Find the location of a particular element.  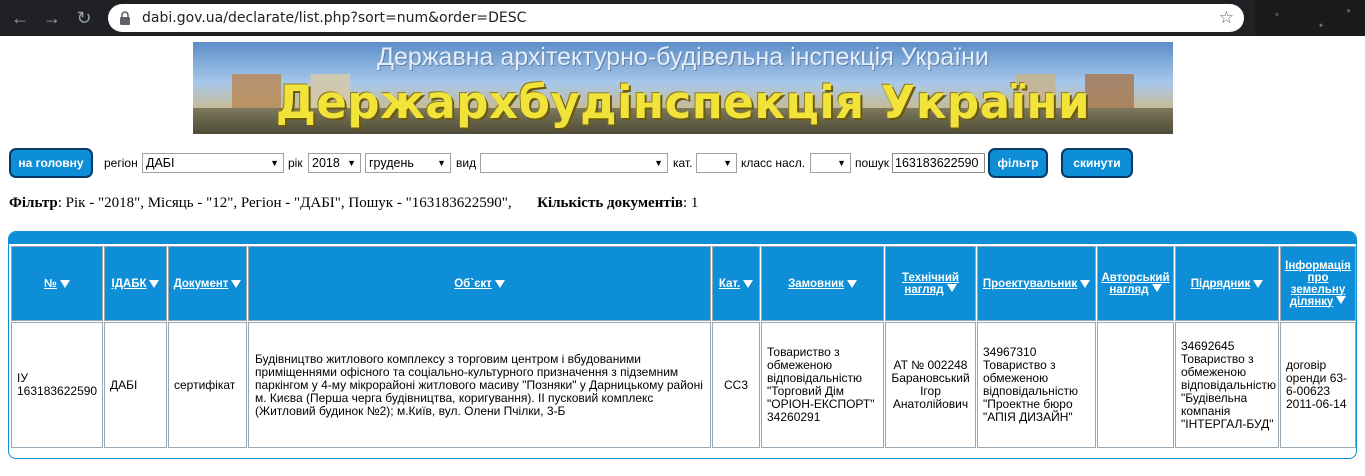

region-label: регіон is located at coordinates (121, 163).